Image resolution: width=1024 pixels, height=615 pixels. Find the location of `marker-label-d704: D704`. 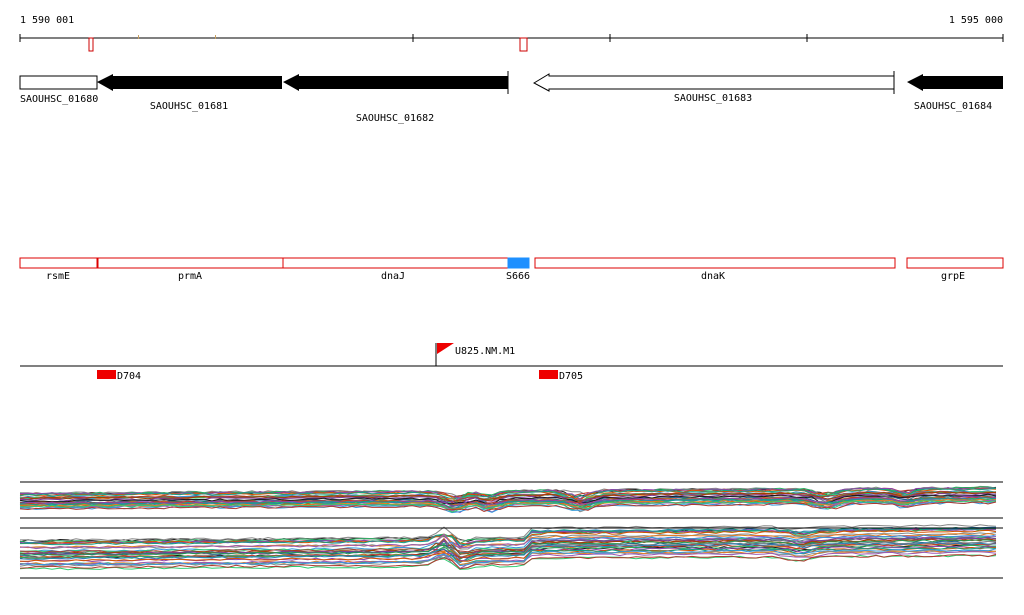

marker-label-d704: D704 is located at coordinates (129, 376).